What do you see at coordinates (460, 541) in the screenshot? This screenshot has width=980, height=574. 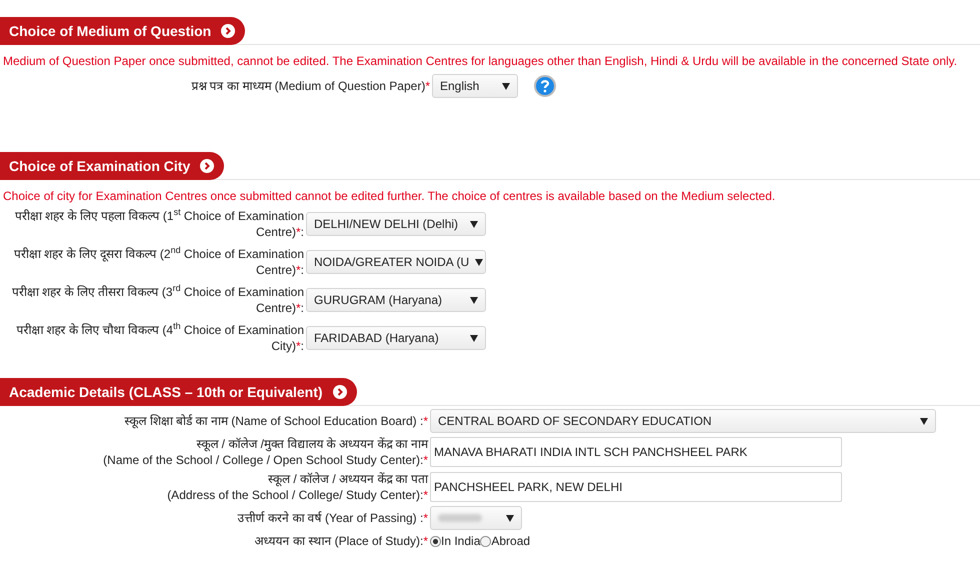 I see `option-label: In India` at bounding box center [460, 541].